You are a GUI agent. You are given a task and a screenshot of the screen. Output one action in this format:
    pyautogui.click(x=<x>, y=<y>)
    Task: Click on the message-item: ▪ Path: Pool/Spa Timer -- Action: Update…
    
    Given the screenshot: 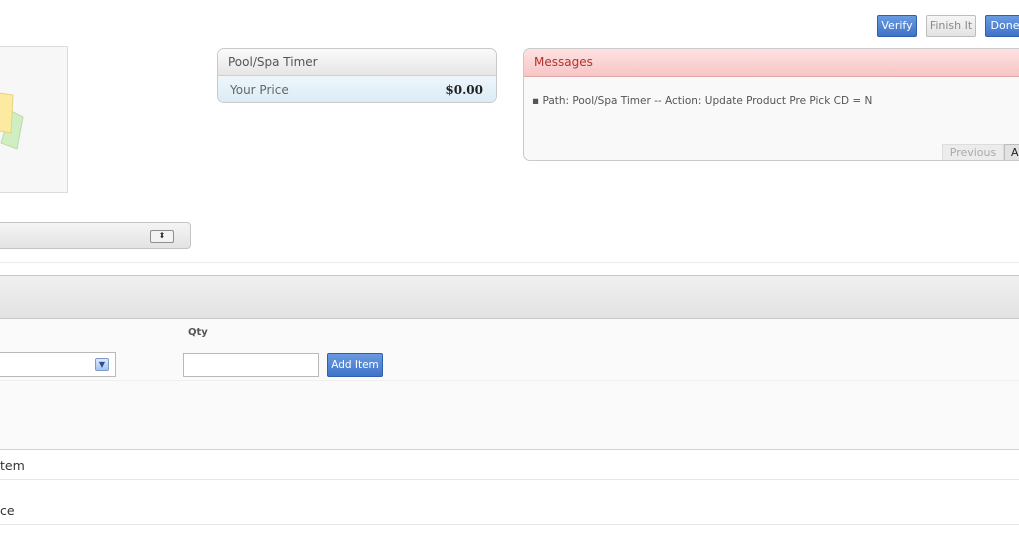 What is the action you would take?
    pyautogui.click(x=702, y=101)
    